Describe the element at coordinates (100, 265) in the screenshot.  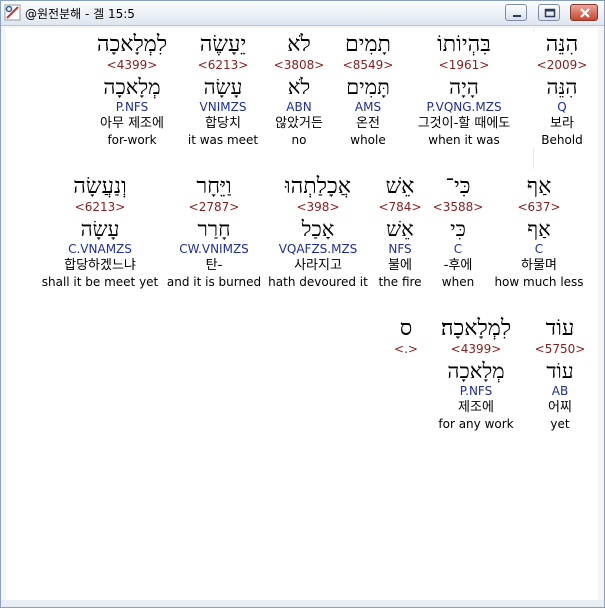
I see `korean-gloss: 합당하겠느냐` at that location.